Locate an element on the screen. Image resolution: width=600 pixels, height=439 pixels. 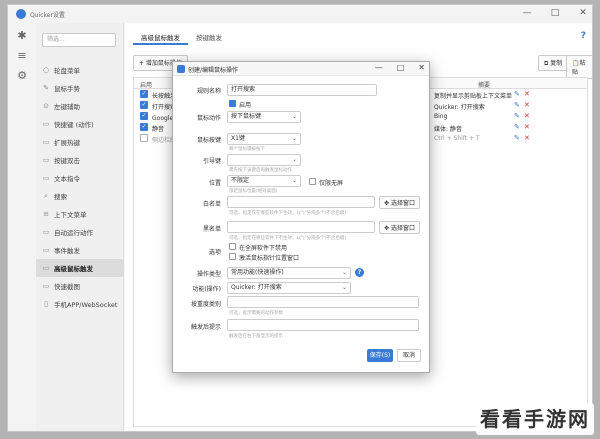
boundary-checkbox is located at coordinates (312, 181).